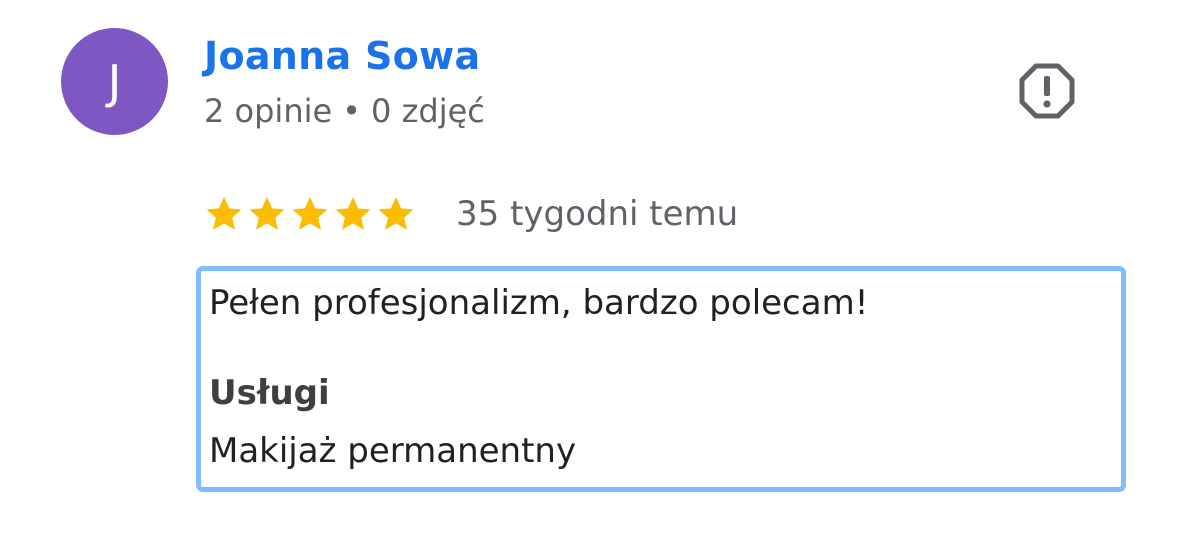 Image resolution: width=1179 pixels, height=534 pixels. I want to click on reviews-count: 2 opinie, so click(268, 111).